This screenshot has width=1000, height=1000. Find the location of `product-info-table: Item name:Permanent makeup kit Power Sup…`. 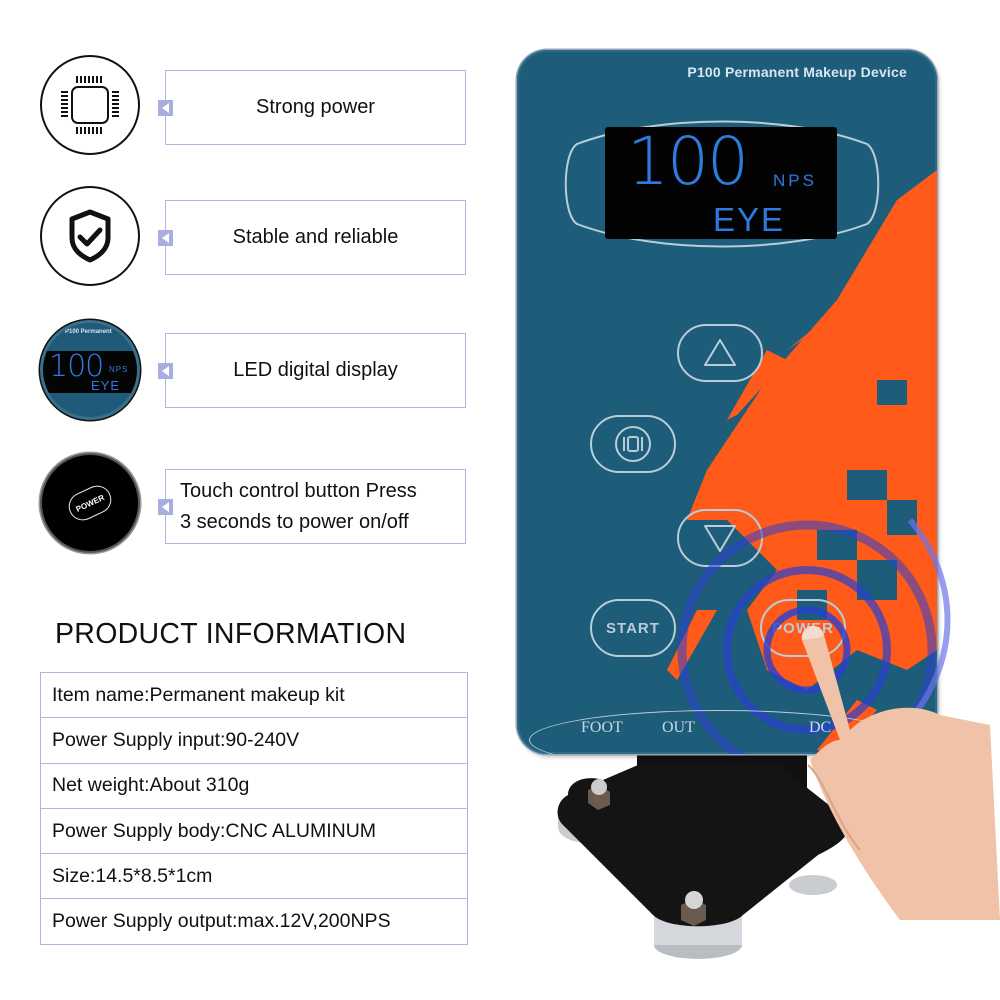

product-info-table: Item name:Permanent makeup kit Power Sup… is located at coordinates (254, 808).